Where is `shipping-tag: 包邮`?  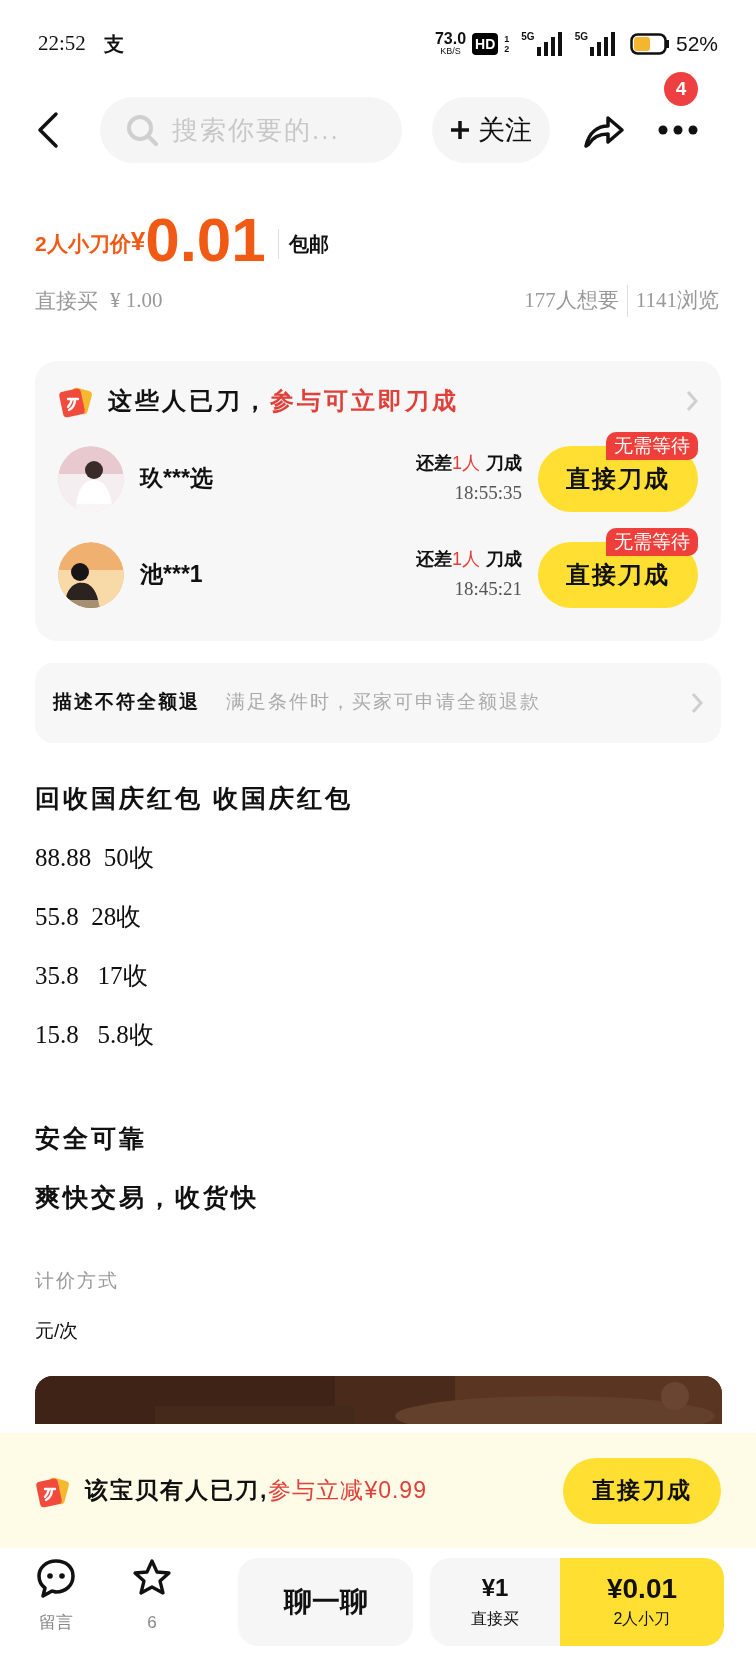
shipping-tag: 包邮 is located at coordinates (303, 244).